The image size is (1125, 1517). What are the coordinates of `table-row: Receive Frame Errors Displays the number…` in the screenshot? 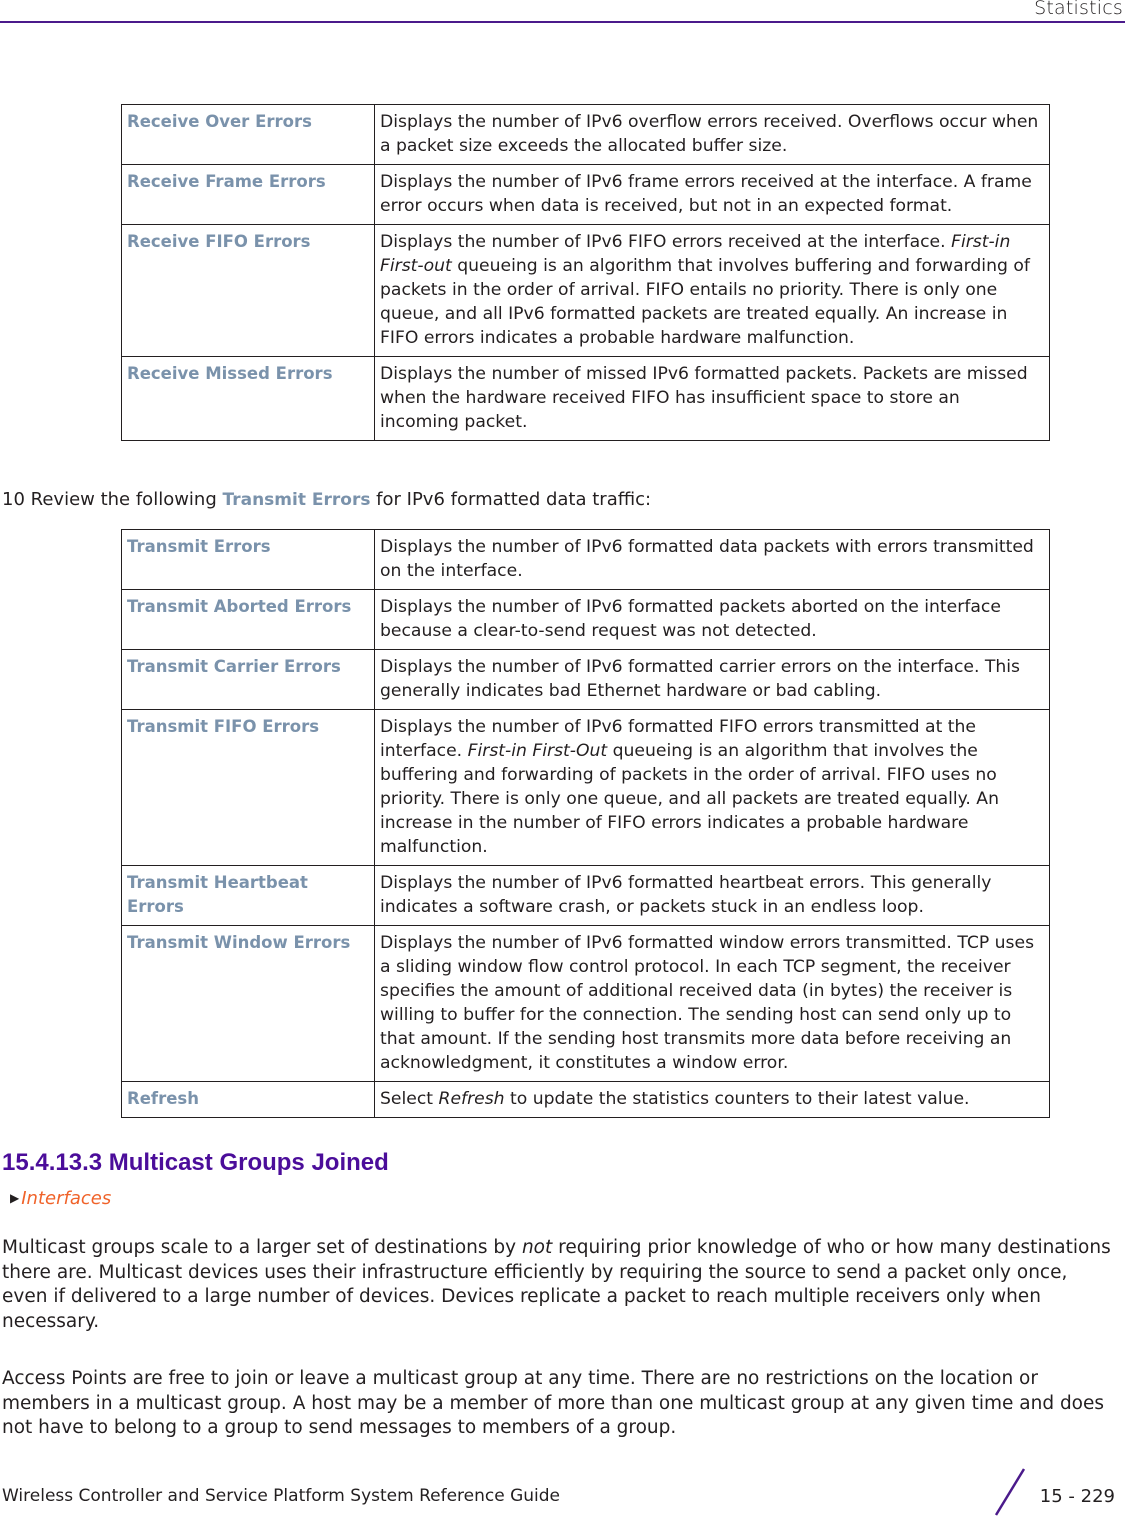 It's located at (585, 194).